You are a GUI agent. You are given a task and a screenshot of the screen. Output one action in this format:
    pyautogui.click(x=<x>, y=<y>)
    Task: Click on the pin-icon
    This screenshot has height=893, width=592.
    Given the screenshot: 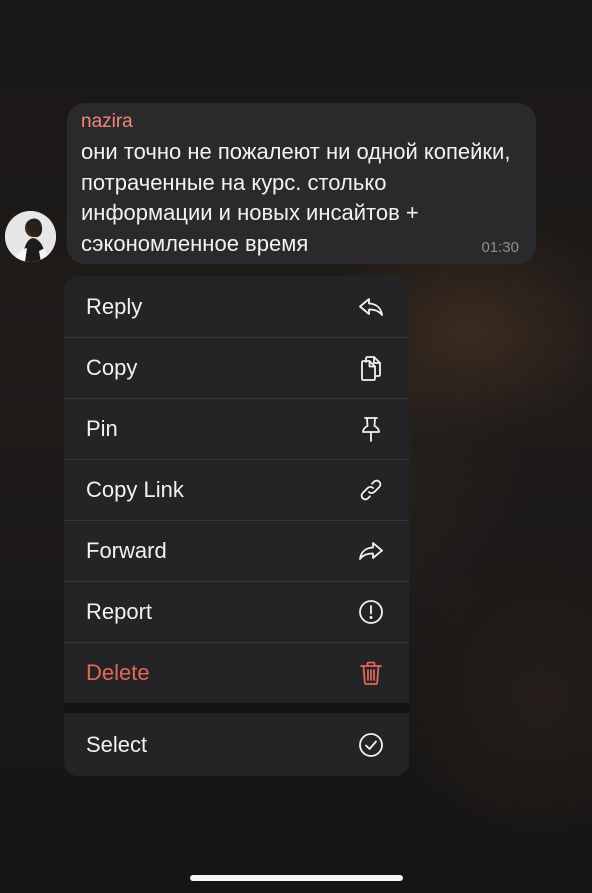 What is the action you would take?
    pyautogui.click(x=371, y=429)
    